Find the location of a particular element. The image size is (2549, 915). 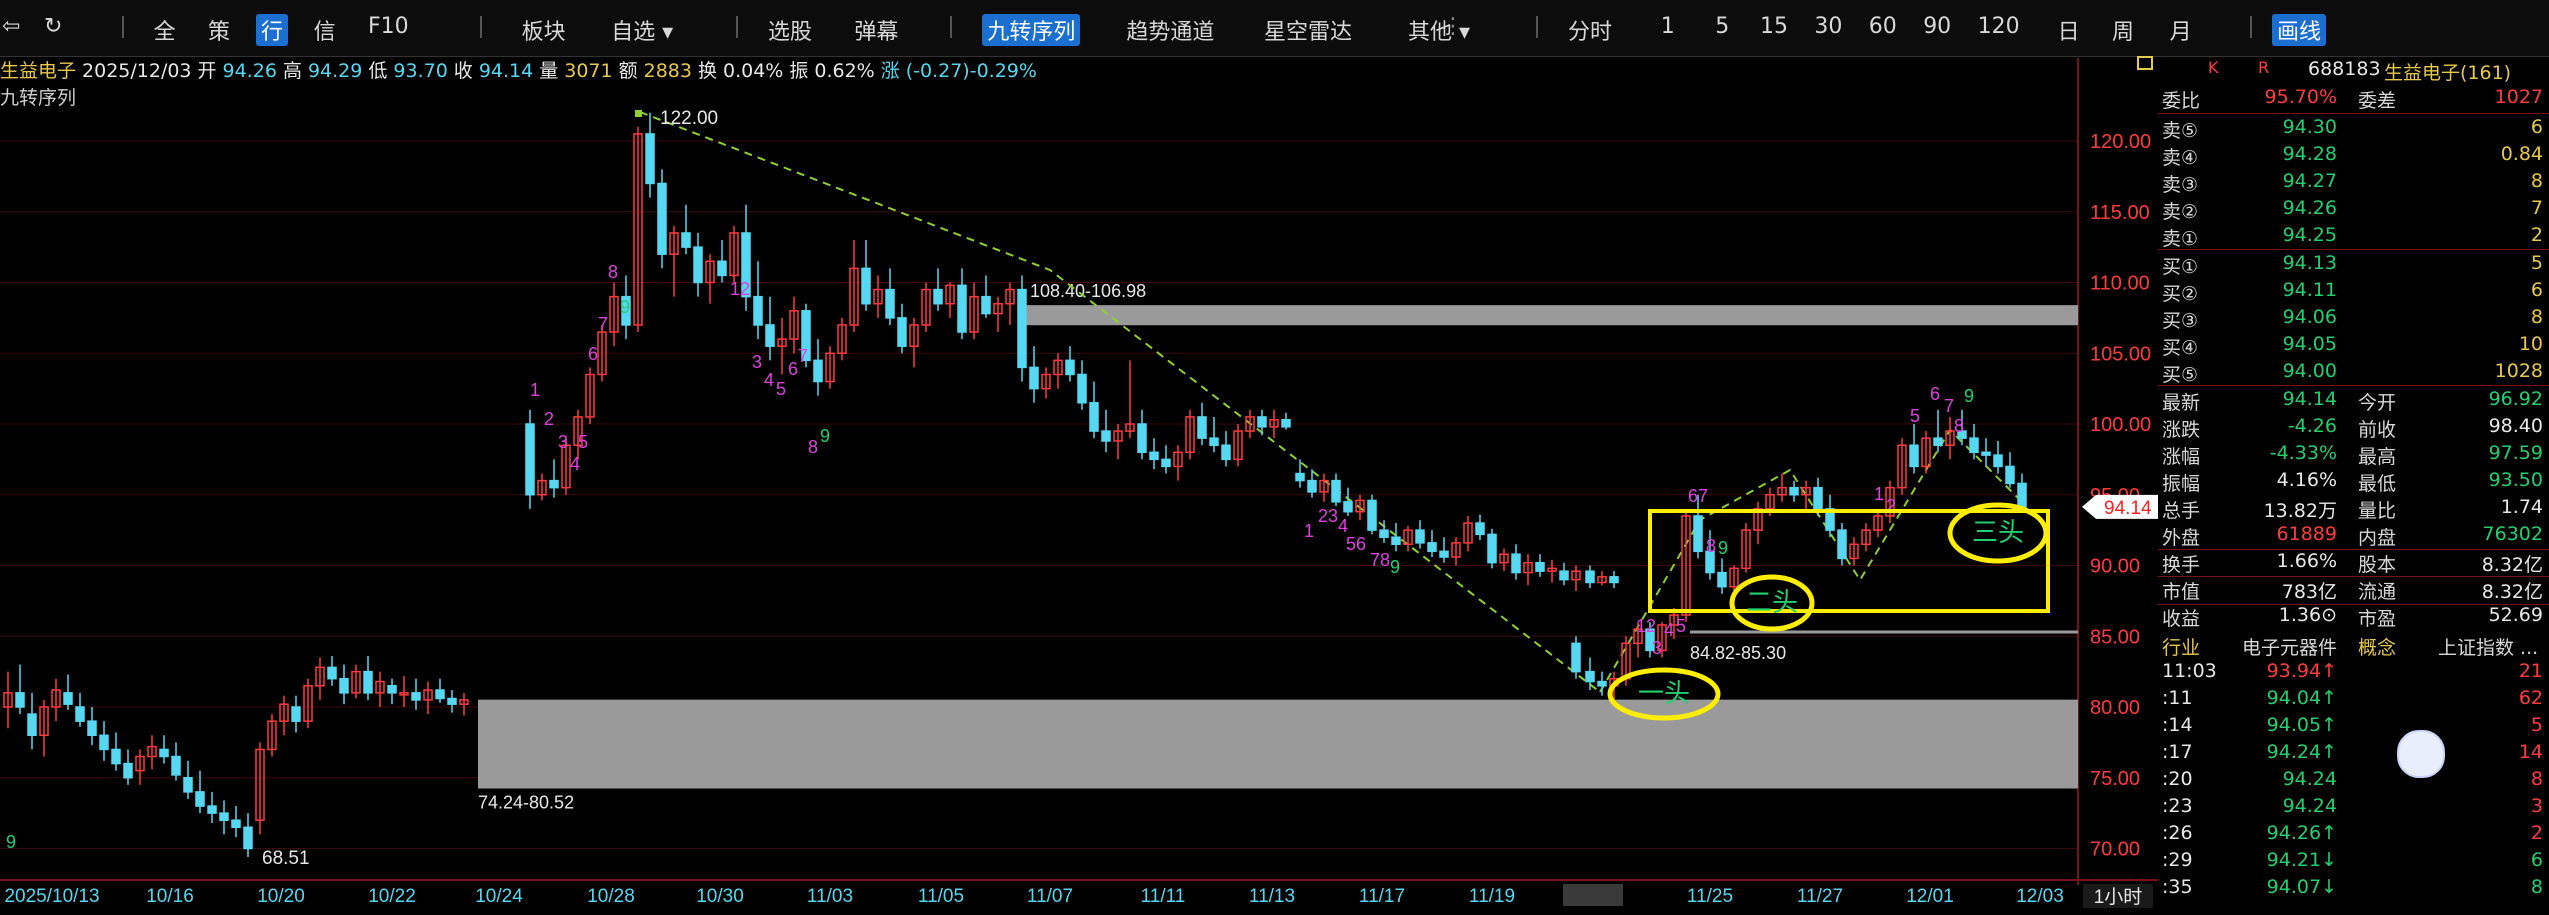

ask-price: 94.27 is located at coordinates (2309, 181).